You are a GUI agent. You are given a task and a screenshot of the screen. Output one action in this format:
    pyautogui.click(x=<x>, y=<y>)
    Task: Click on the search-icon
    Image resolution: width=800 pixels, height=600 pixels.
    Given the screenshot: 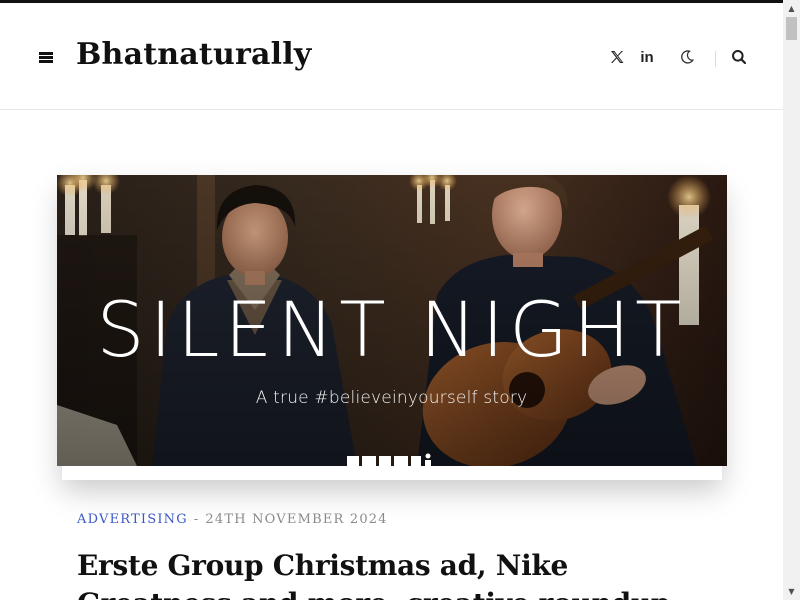 What is the action you would take?
    pyautogui.click(x=739, y=57)
    